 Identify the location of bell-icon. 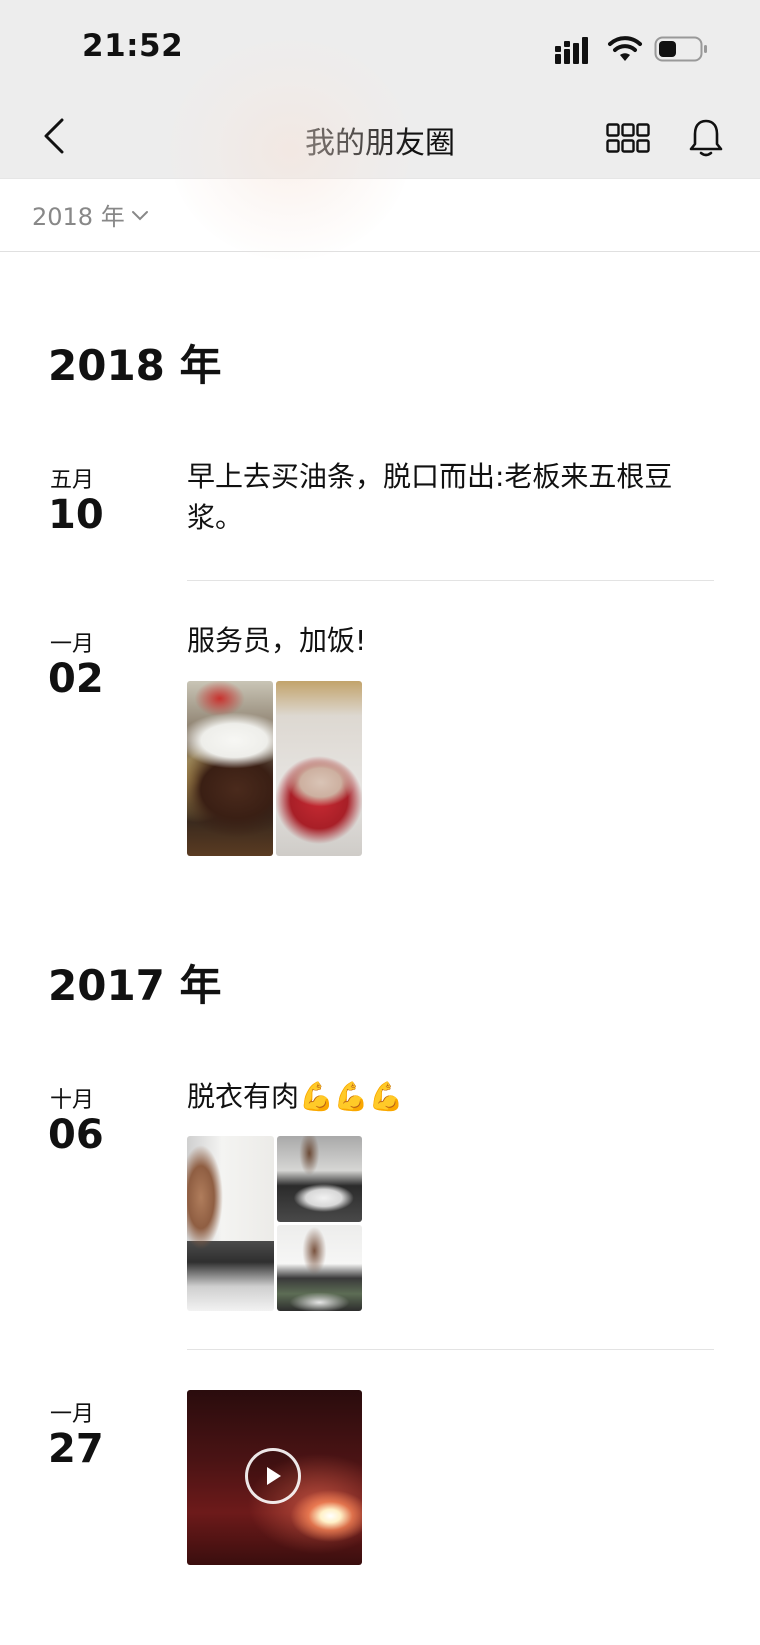
(706, 138).